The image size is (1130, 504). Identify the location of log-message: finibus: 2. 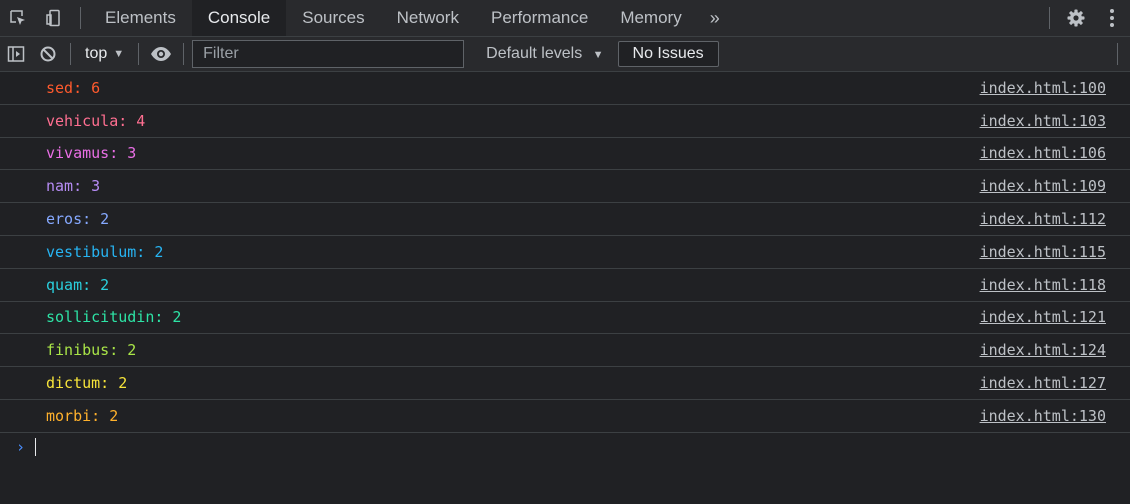
(91, 350).